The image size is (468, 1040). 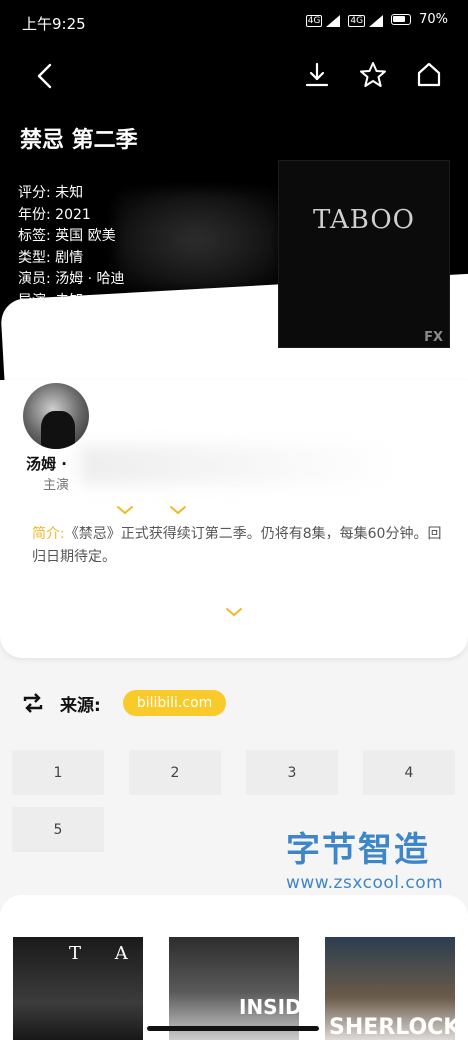 I want to click on rec-thumbnail: INSIDE, so click(x=234, y=988).